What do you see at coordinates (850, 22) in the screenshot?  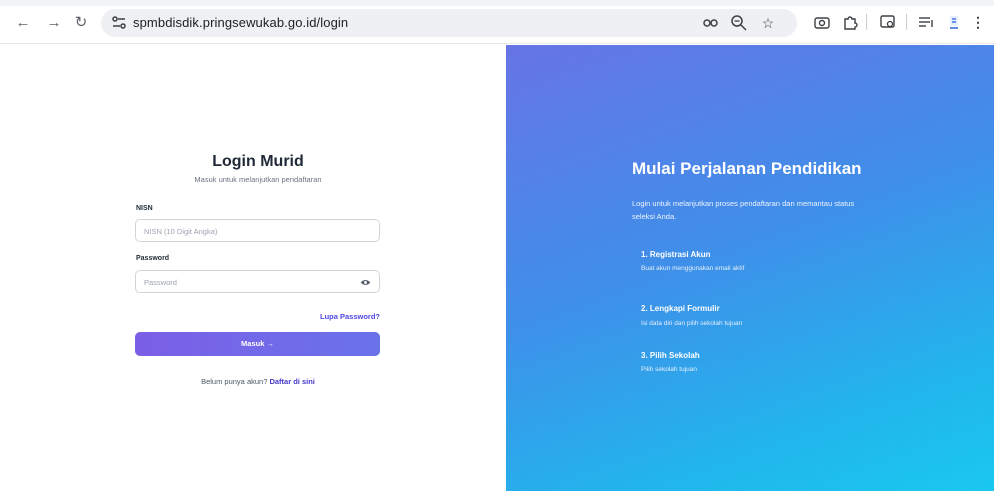 I see `extensions-icon` at bounding box center [850, 22].